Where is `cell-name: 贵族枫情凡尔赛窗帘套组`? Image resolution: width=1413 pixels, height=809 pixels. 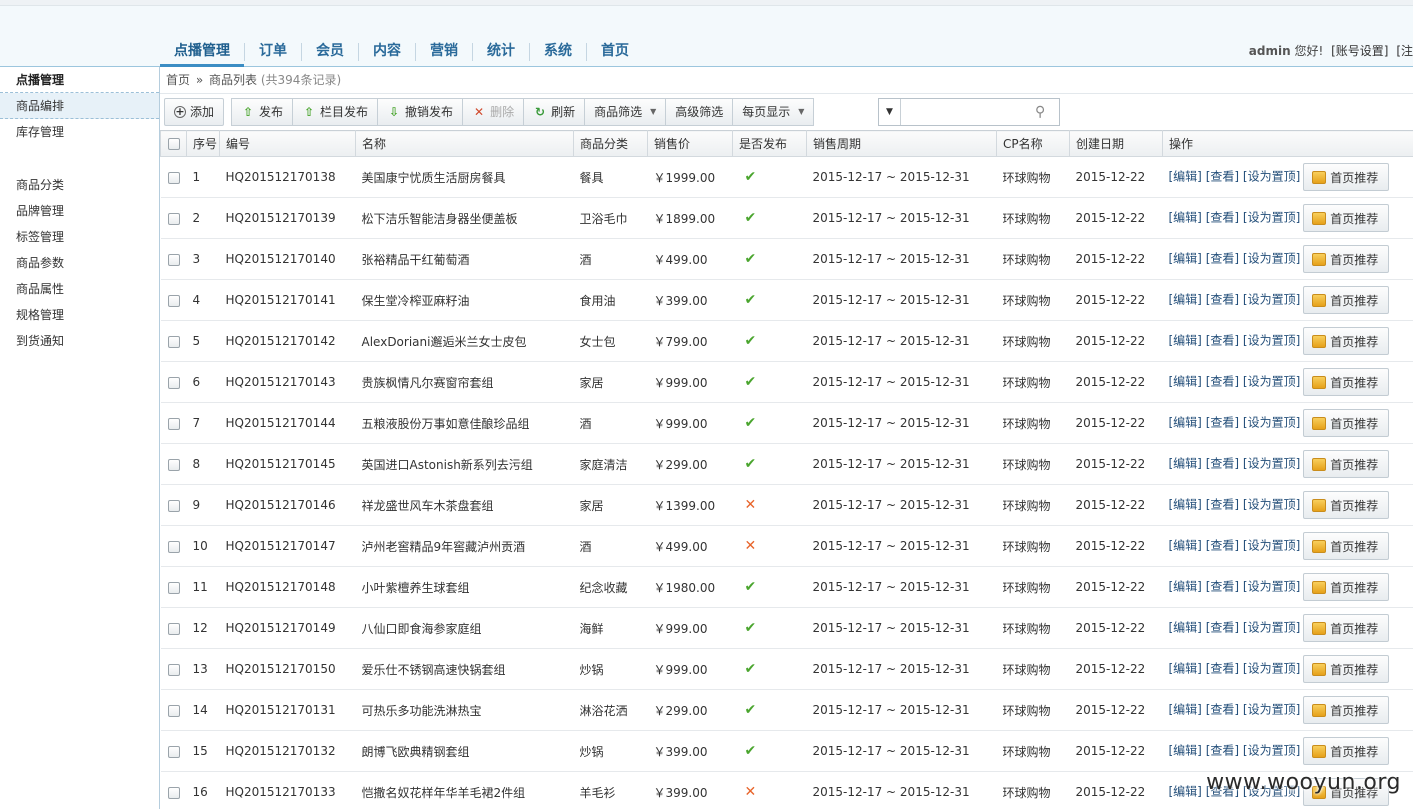 cell-name: 贵族枫情凡尔赛窗帘套组 is located at coordinates (464, 382).